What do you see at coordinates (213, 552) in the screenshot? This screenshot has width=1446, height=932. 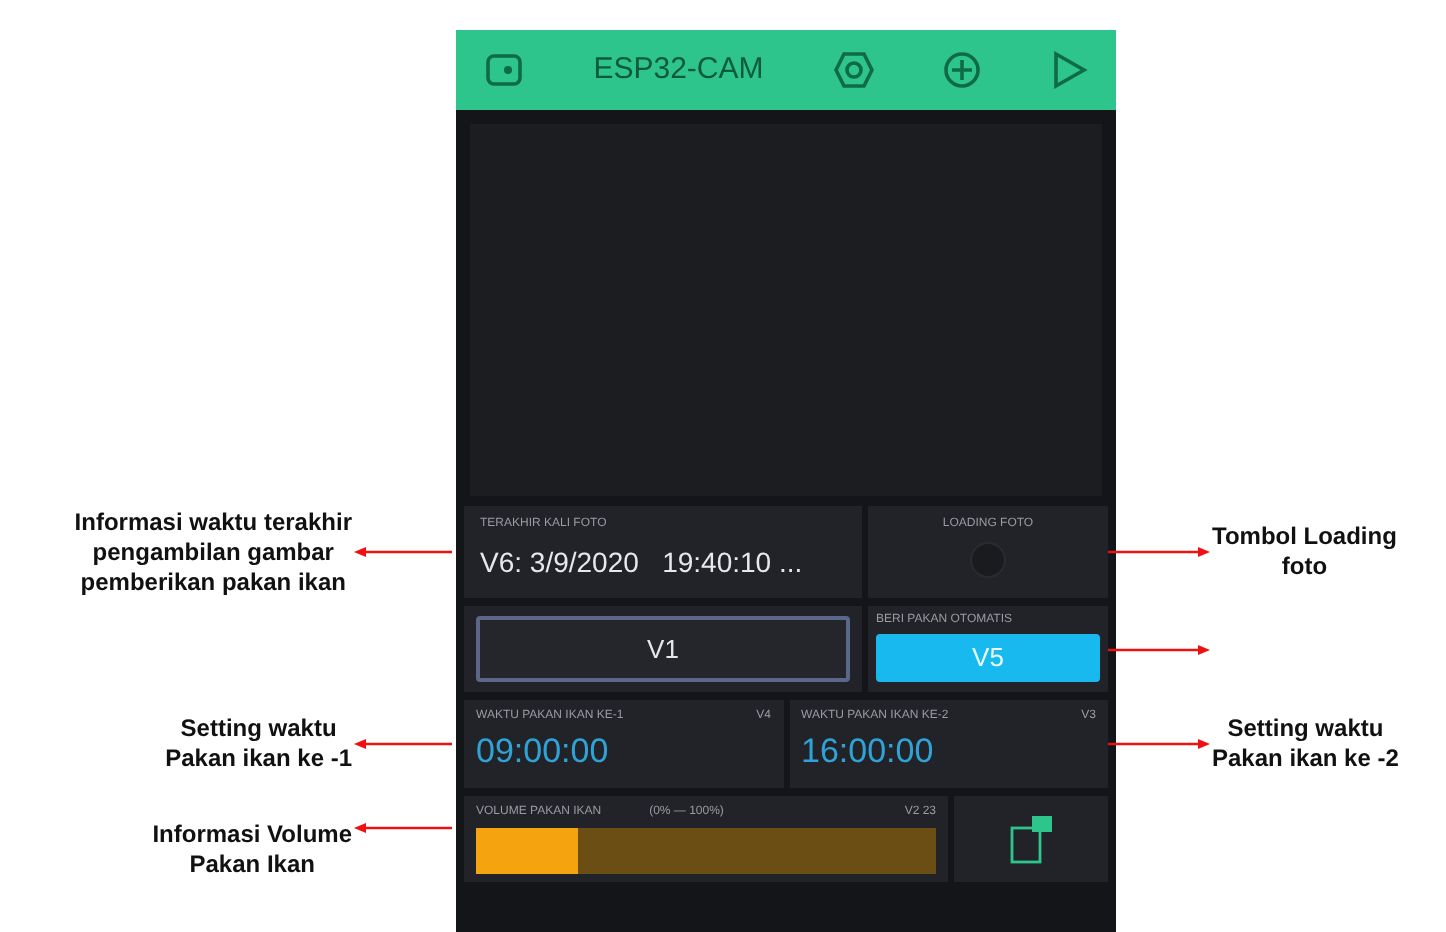 I see `annotation-text: Informasi waktu terakhir pengambilan gambar pemberikan pakan ikan` at bounding box center [213, 552].